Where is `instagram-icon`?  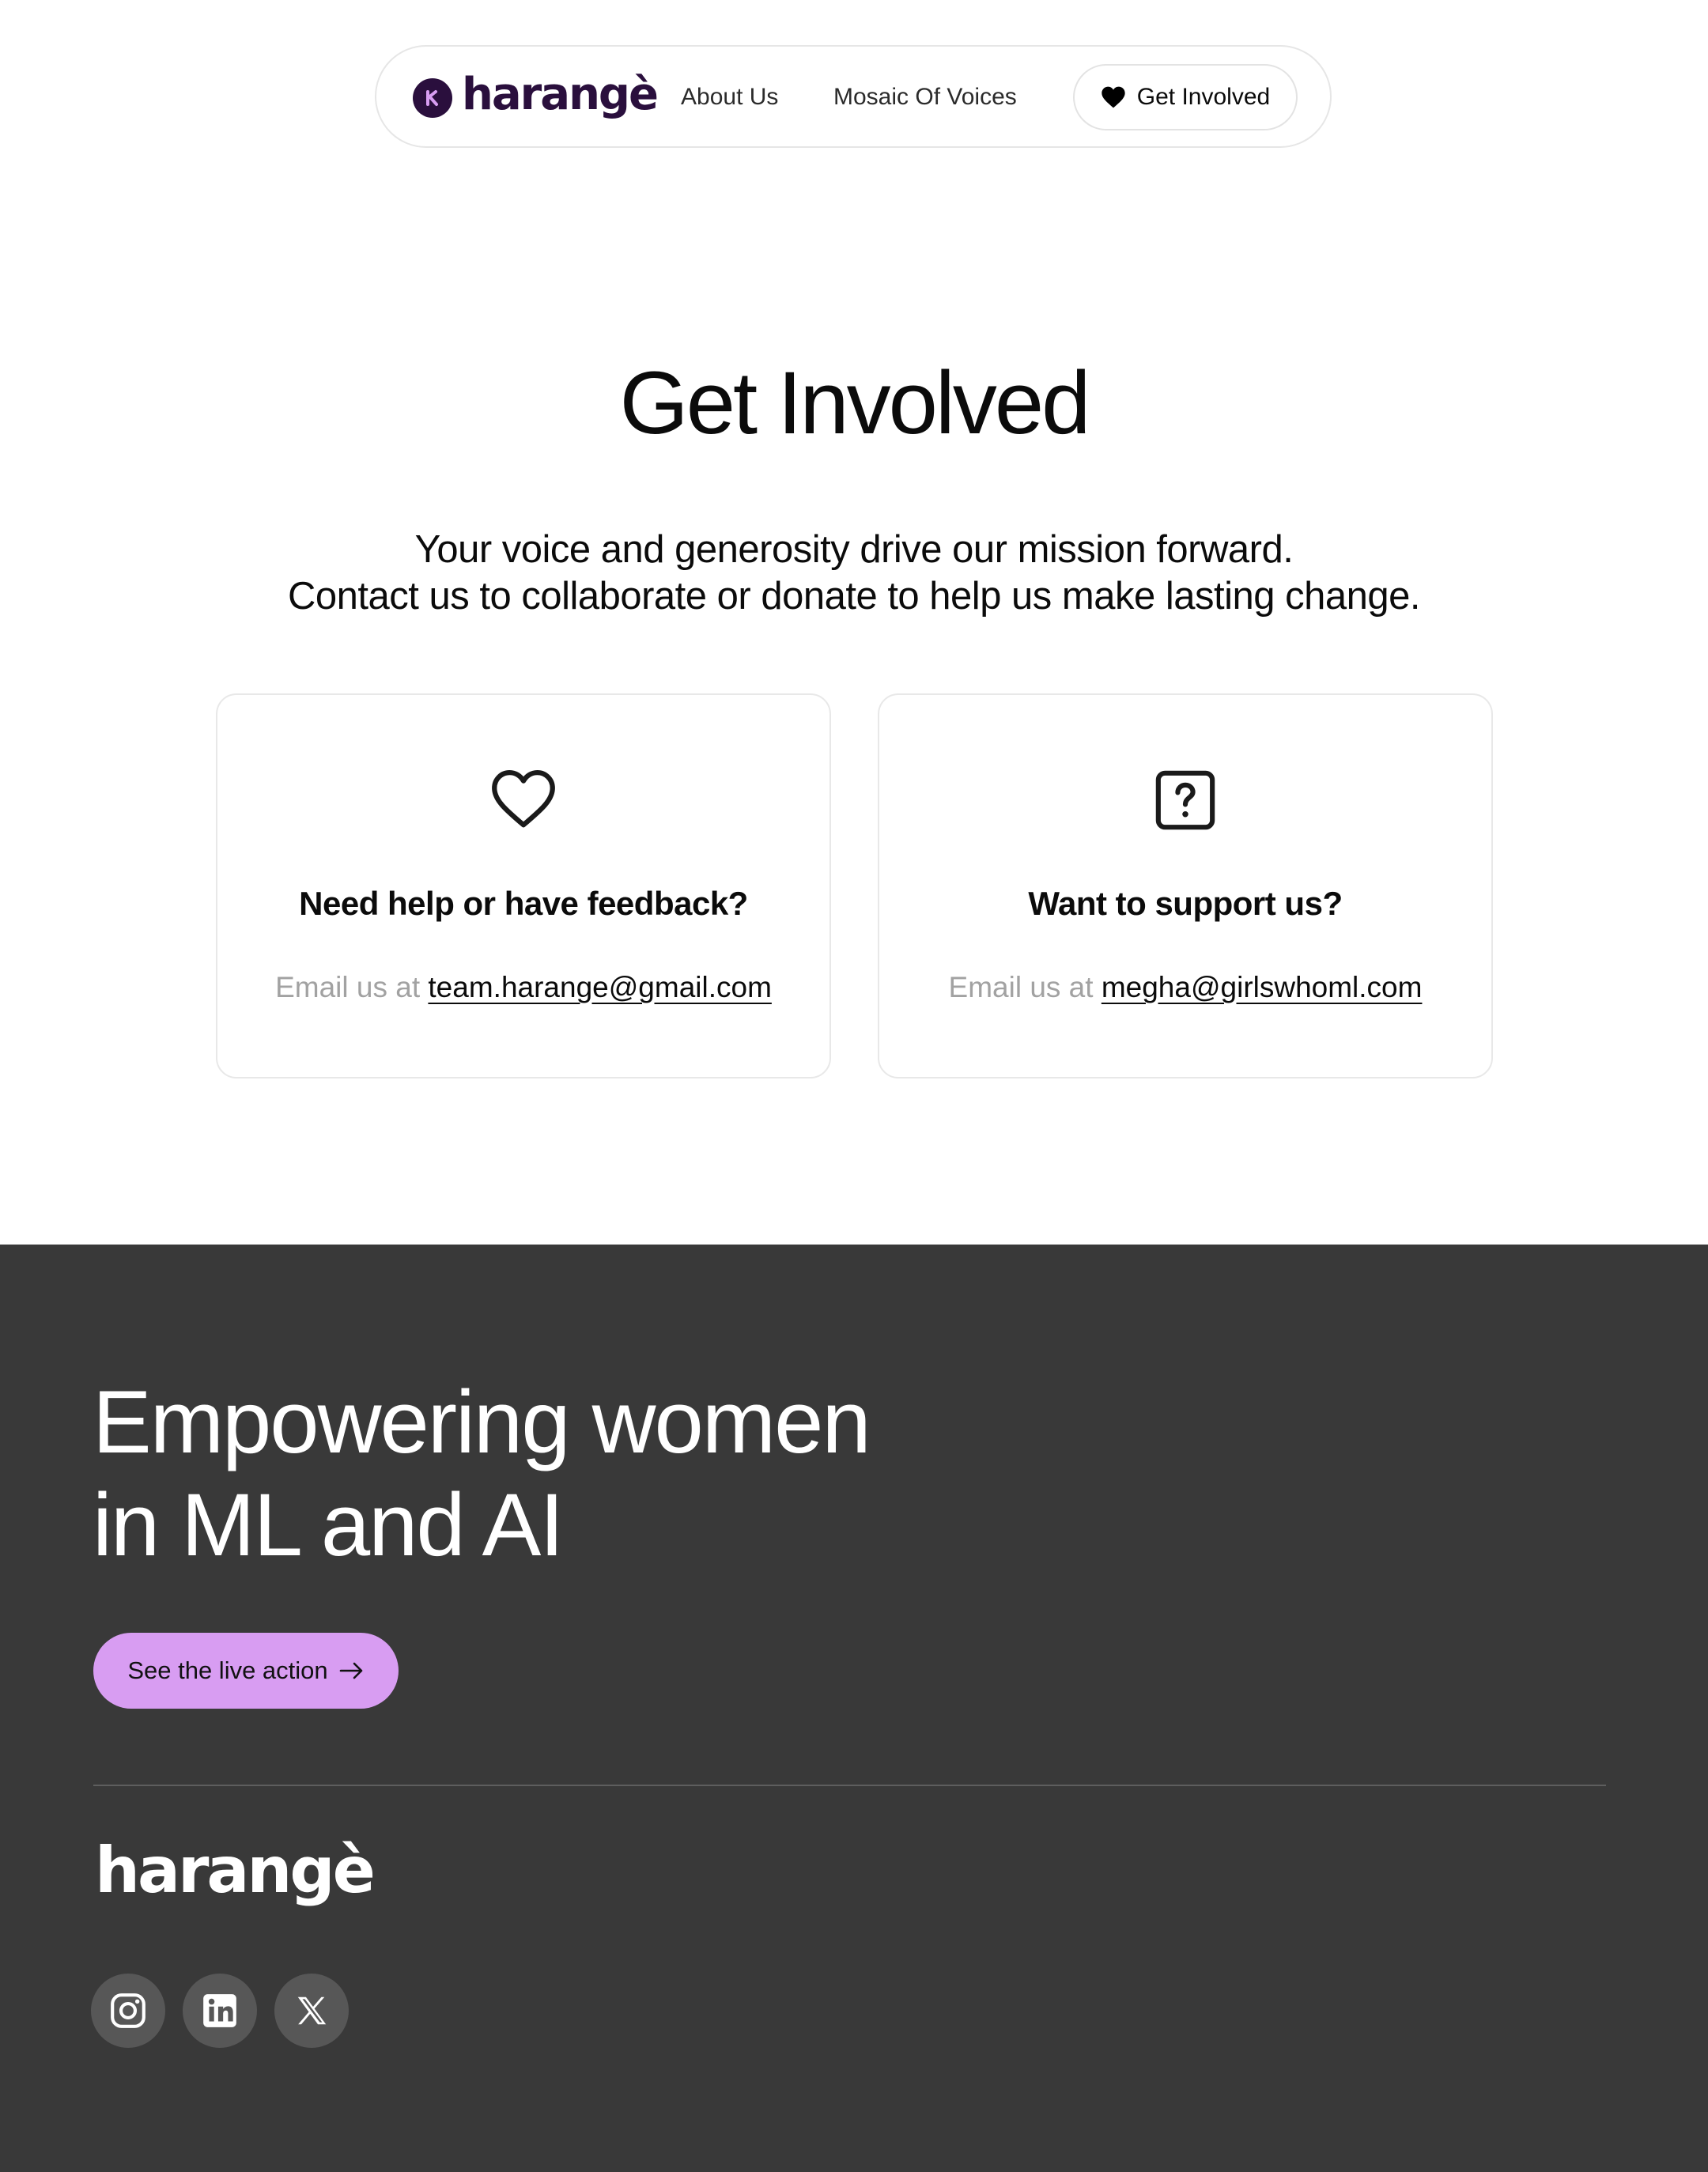
instagram-icon is located at coordinates (128, 2011).